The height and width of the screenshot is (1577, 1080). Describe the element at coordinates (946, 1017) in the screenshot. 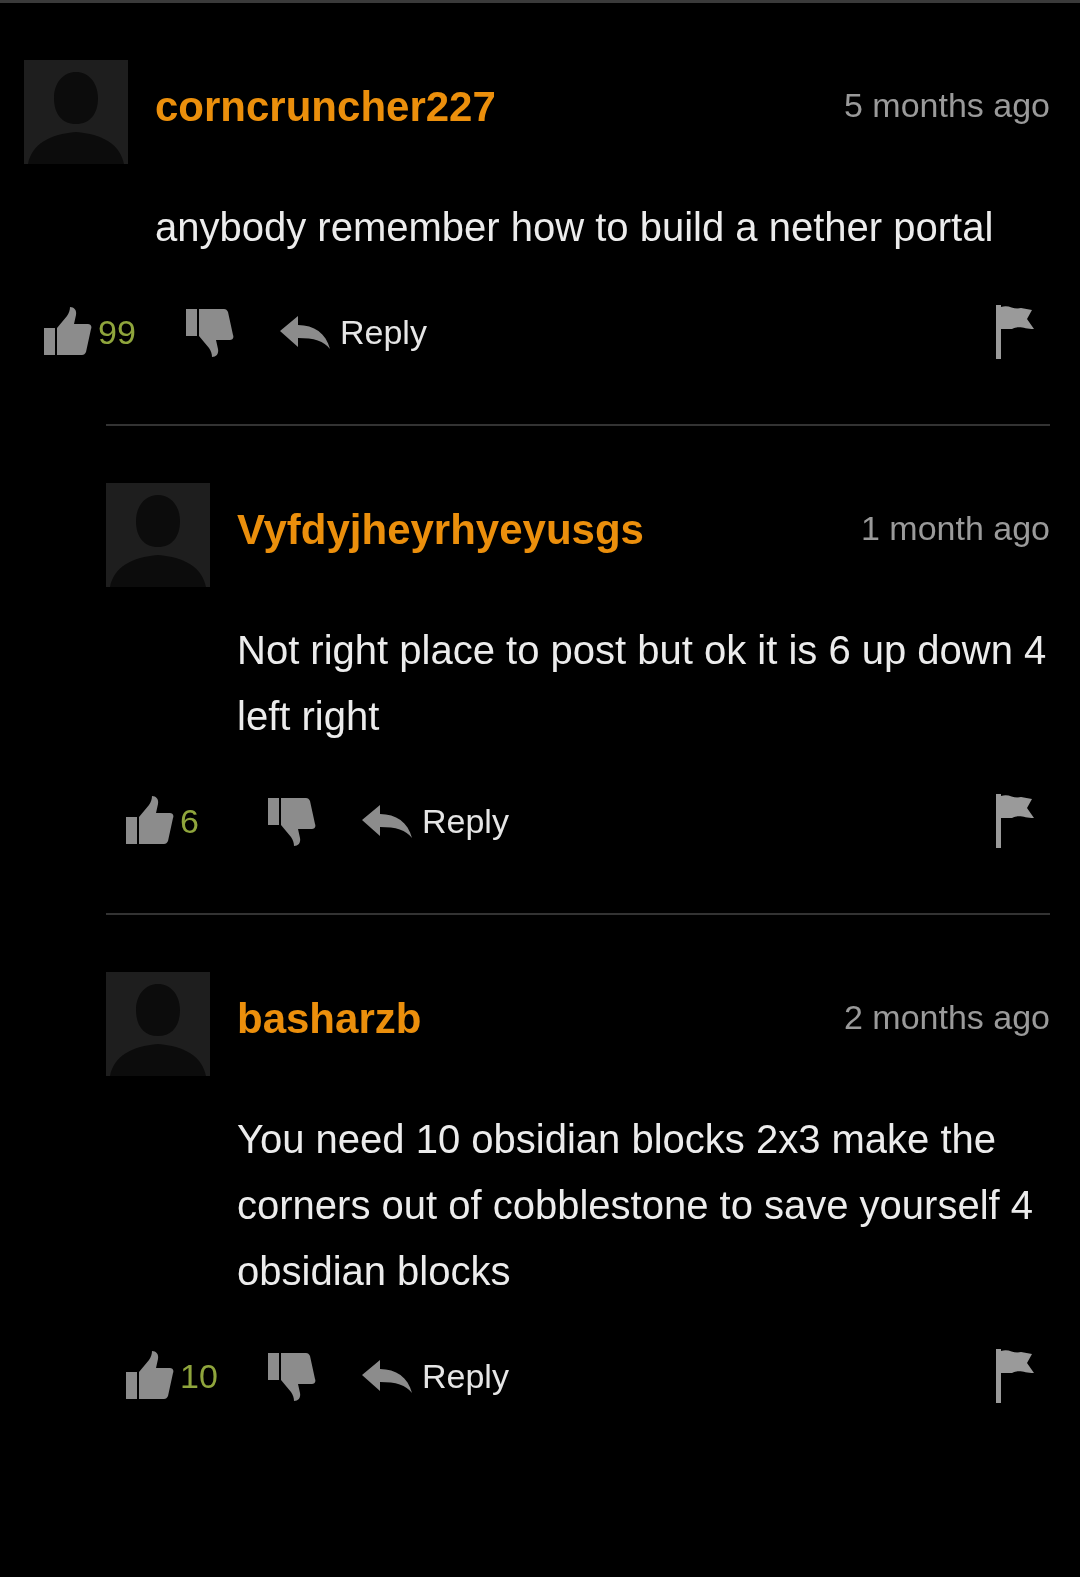

I see `timestamp: 2 months ago` at that location.